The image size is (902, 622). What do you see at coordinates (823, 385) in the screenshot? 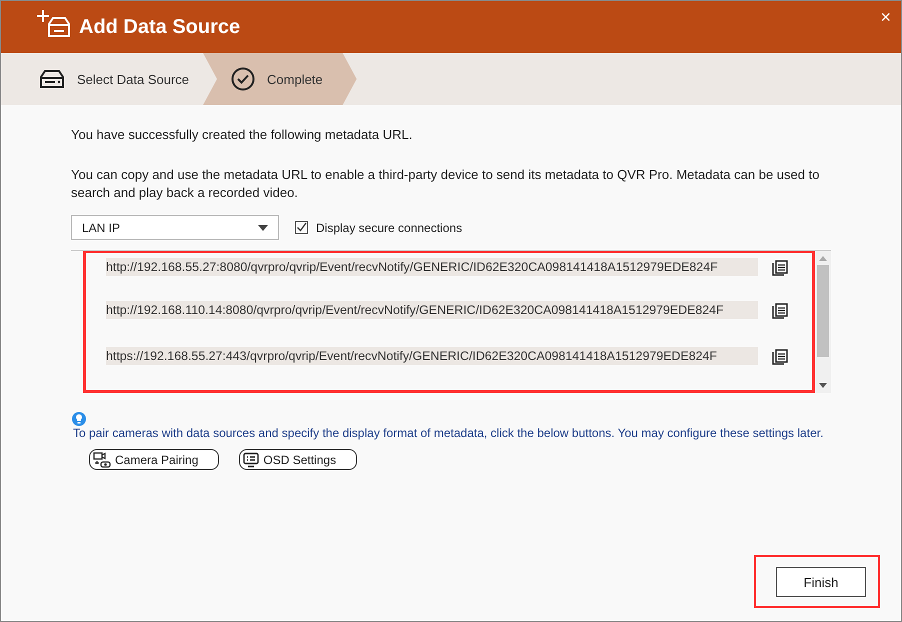
I see `scroll-down-icon` at bounding box center [823, 385].